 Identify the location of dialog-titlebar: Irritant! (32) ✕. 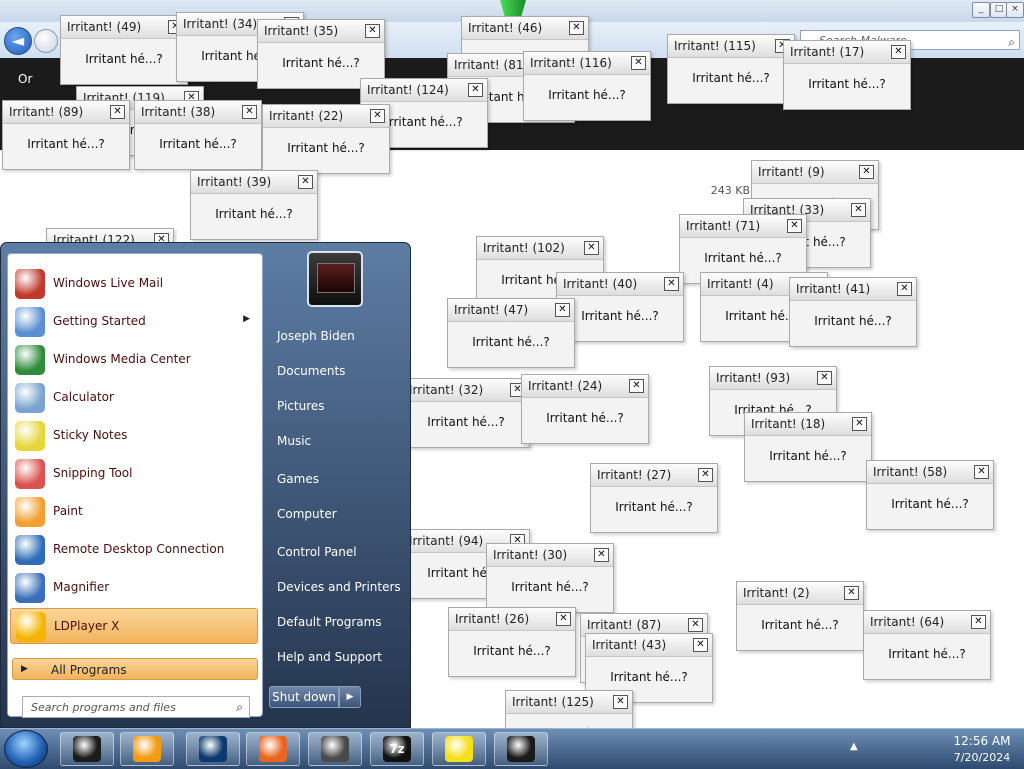
(466, 390).